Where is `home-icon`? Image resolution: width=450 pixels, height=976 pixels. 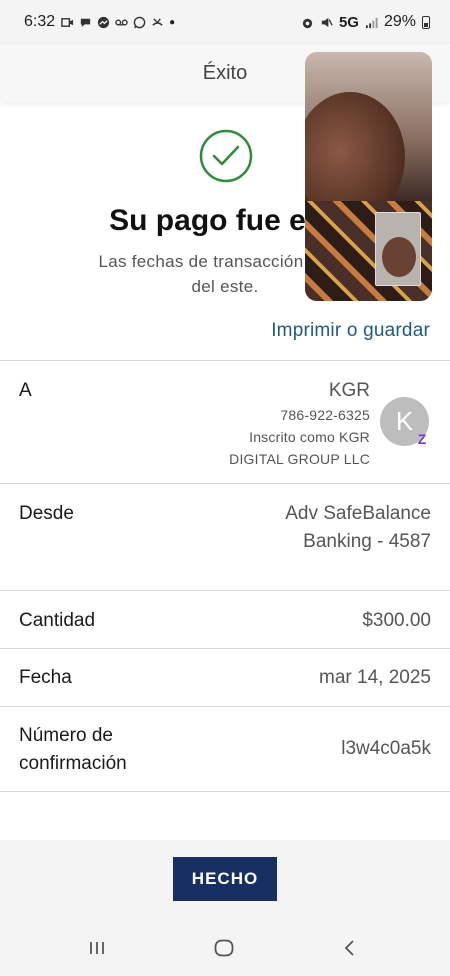
home-icon is located at coordinates (224, 948).